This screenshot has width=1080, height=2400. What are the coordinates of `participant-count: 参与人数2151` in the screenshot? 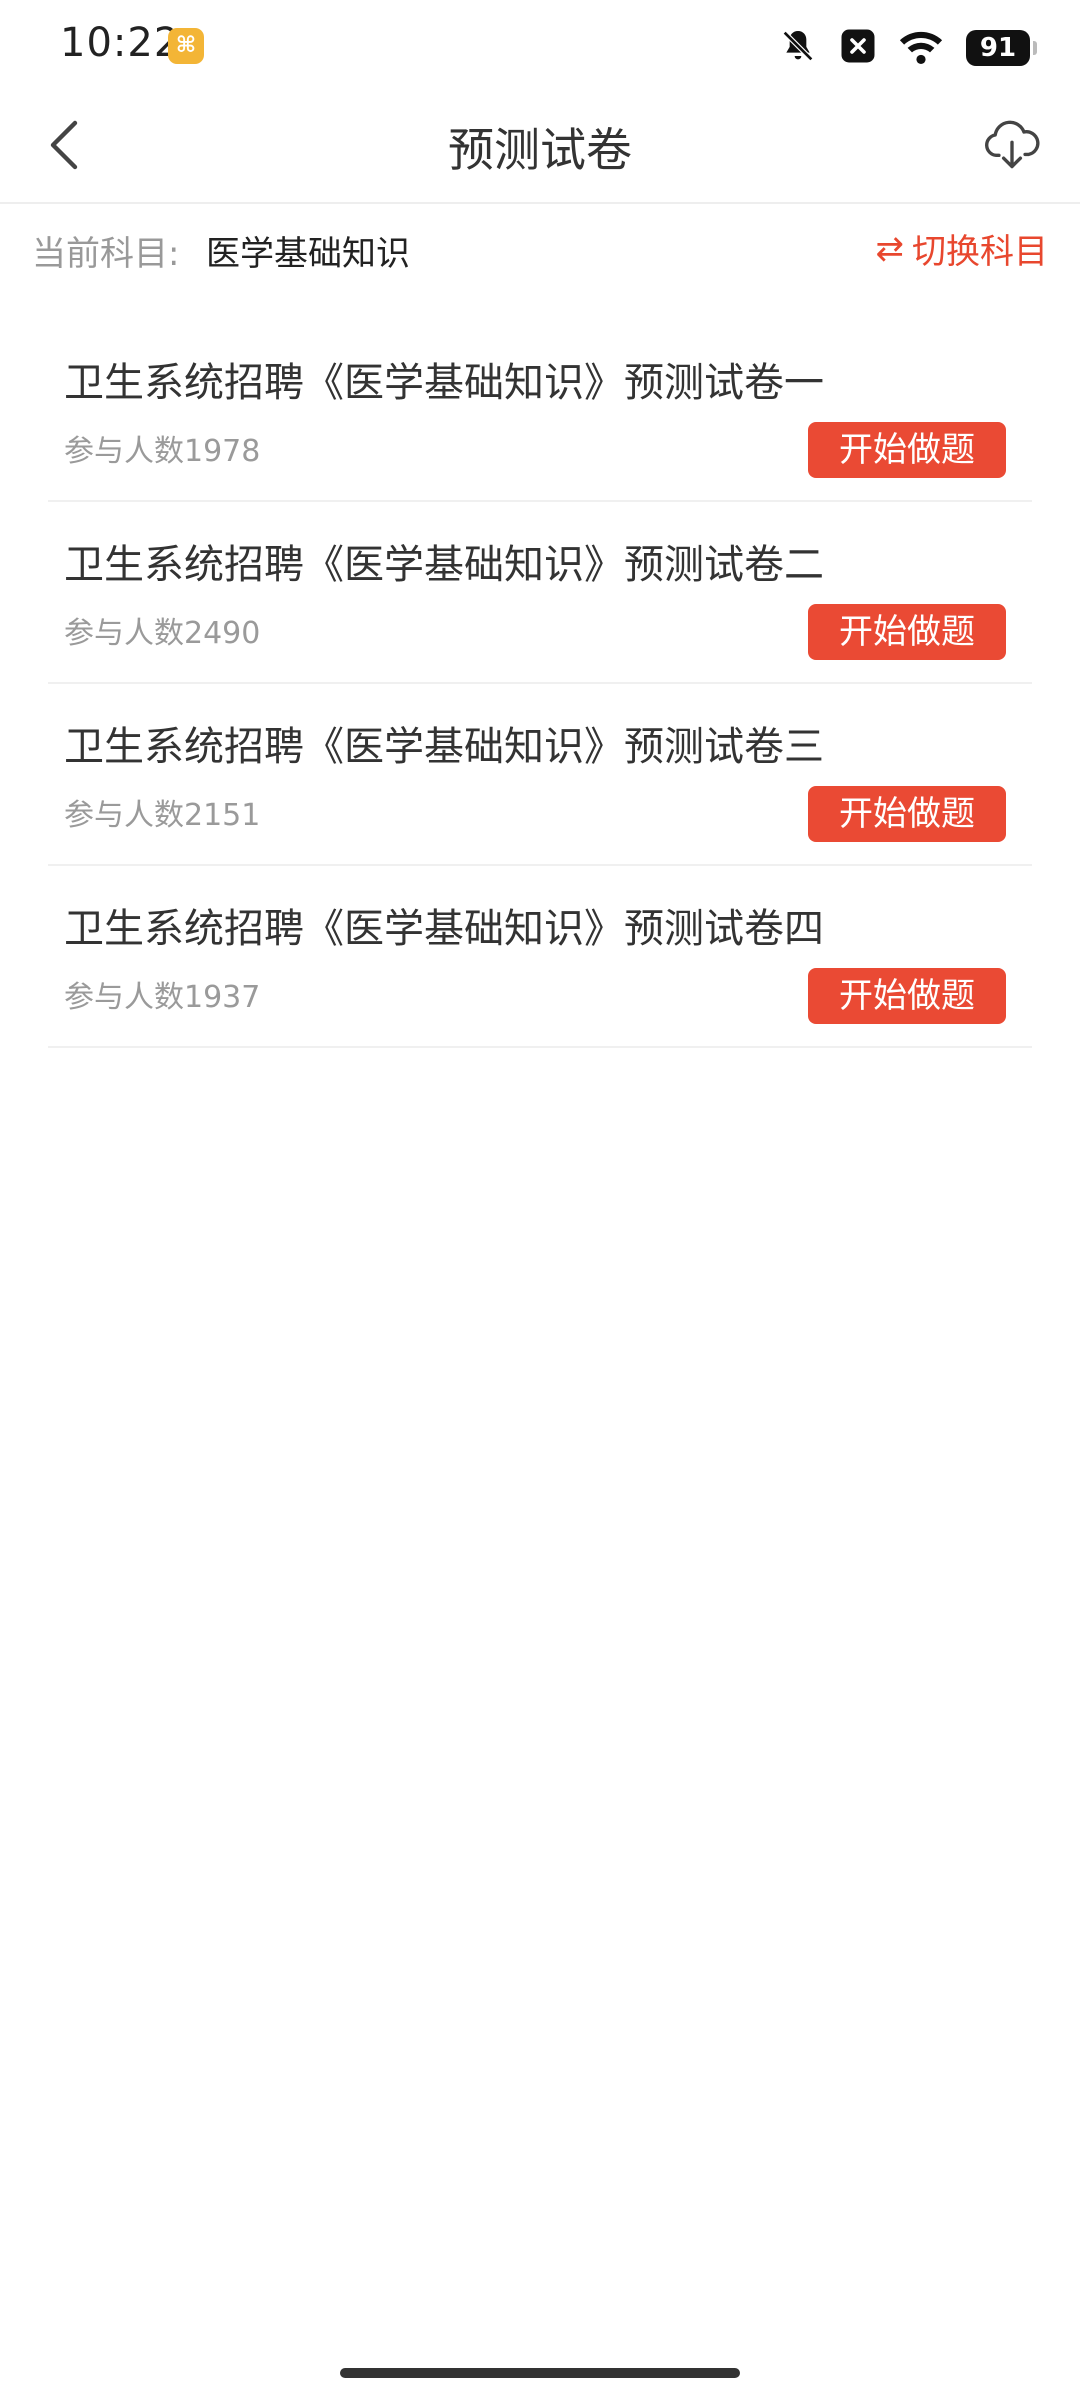 It's located at (162, 815).